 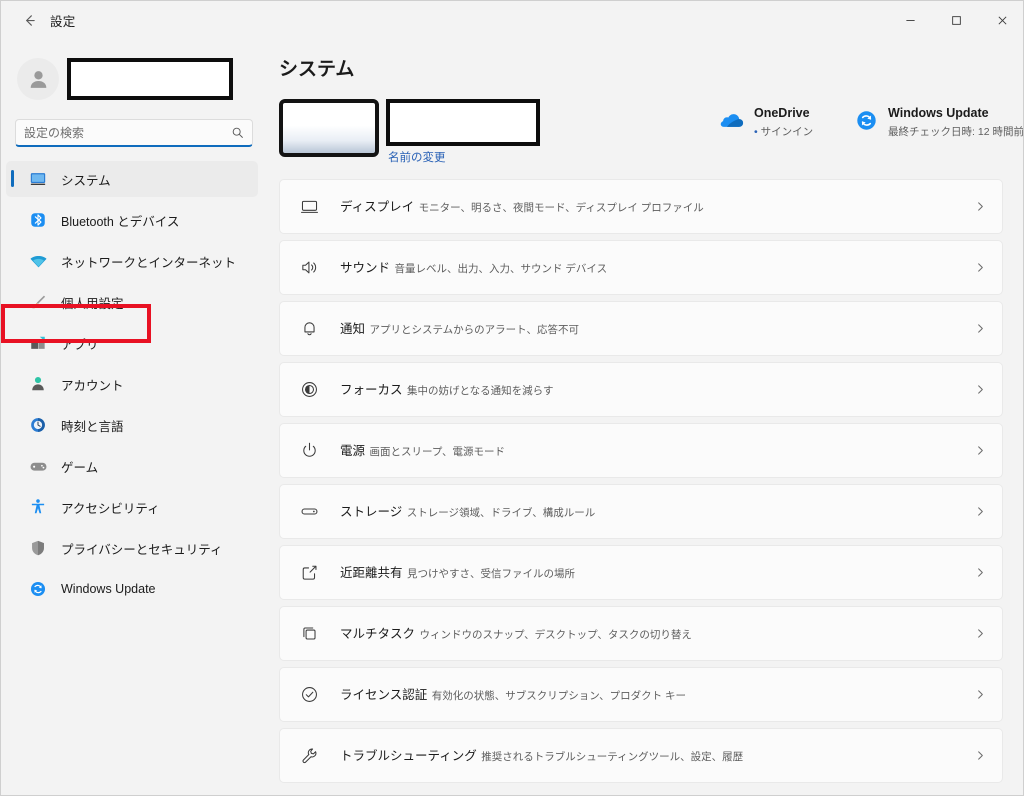 What do you see at coordinates (309, 756) in the screenshot?
I see `wrench-icon` at bounding box center [309, 756].